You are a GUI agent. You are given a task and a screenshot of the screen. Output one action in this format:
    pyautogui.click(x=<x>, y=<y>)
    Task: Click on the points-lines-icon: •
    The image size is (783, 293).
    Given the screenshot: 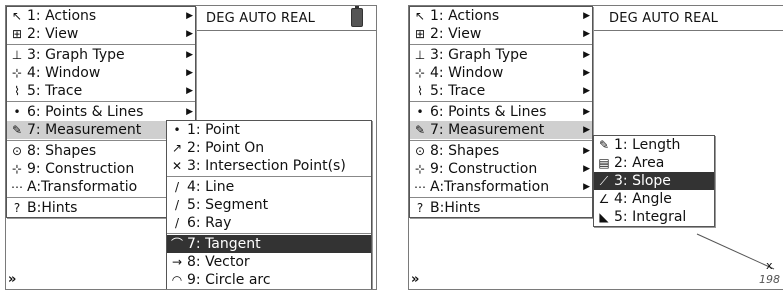 What is the action you would take?
    pyautogui.click(x=17, y=112)
    